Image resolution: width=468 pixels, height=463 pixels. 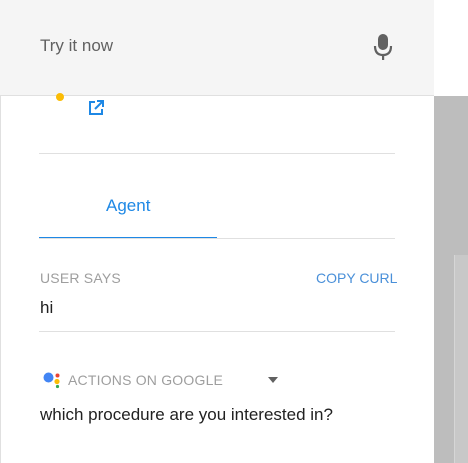 I want to click on google-assistant-icon, so click(x=51, y=380).